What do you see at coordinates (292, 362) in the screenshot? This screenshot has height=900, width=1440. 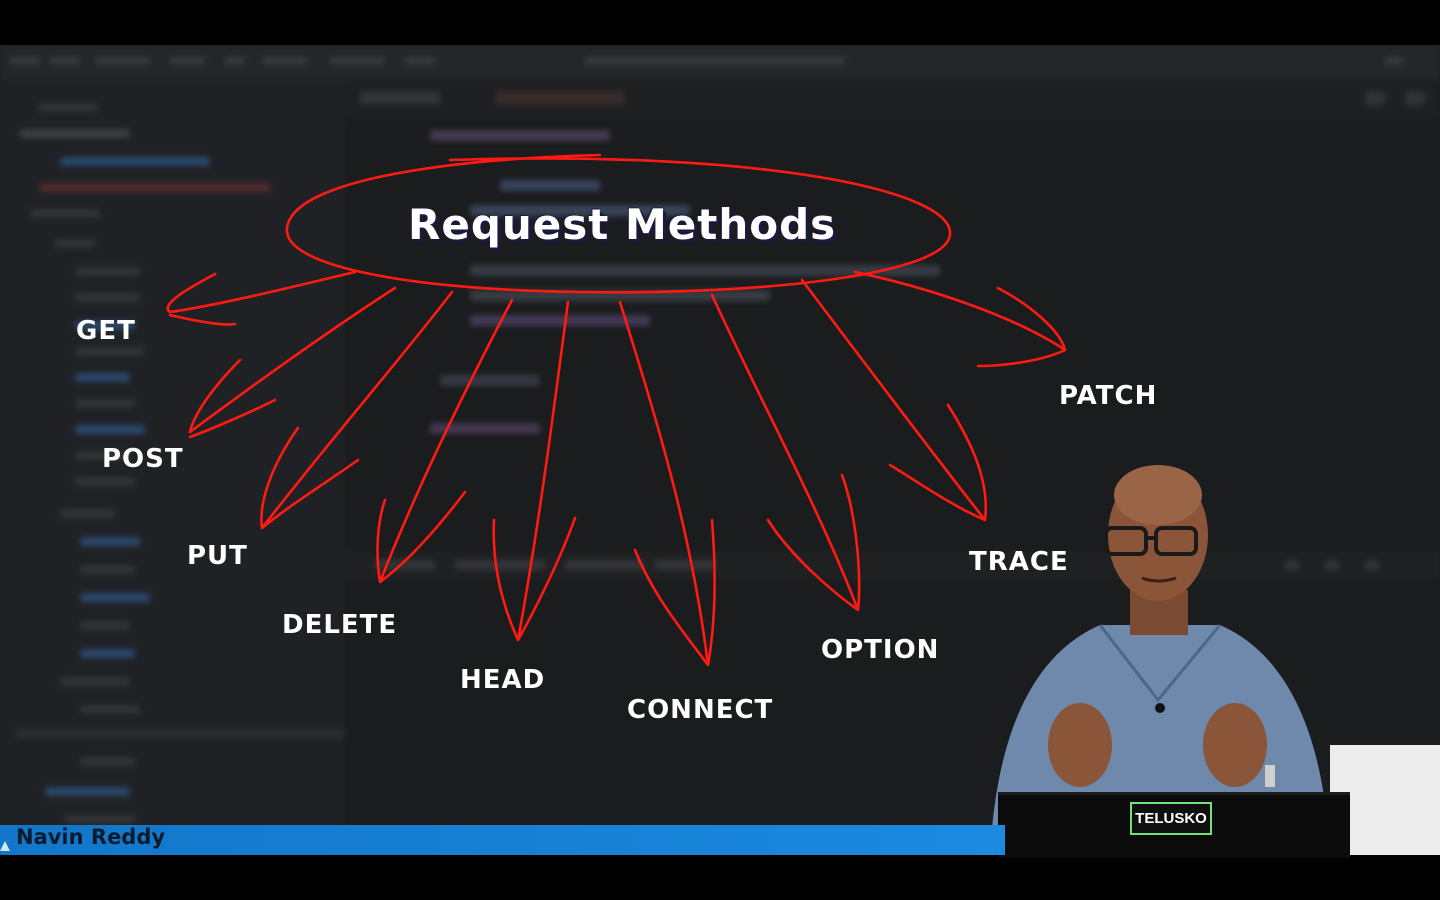 I see `ray-post` at bounding box center [292, 362].